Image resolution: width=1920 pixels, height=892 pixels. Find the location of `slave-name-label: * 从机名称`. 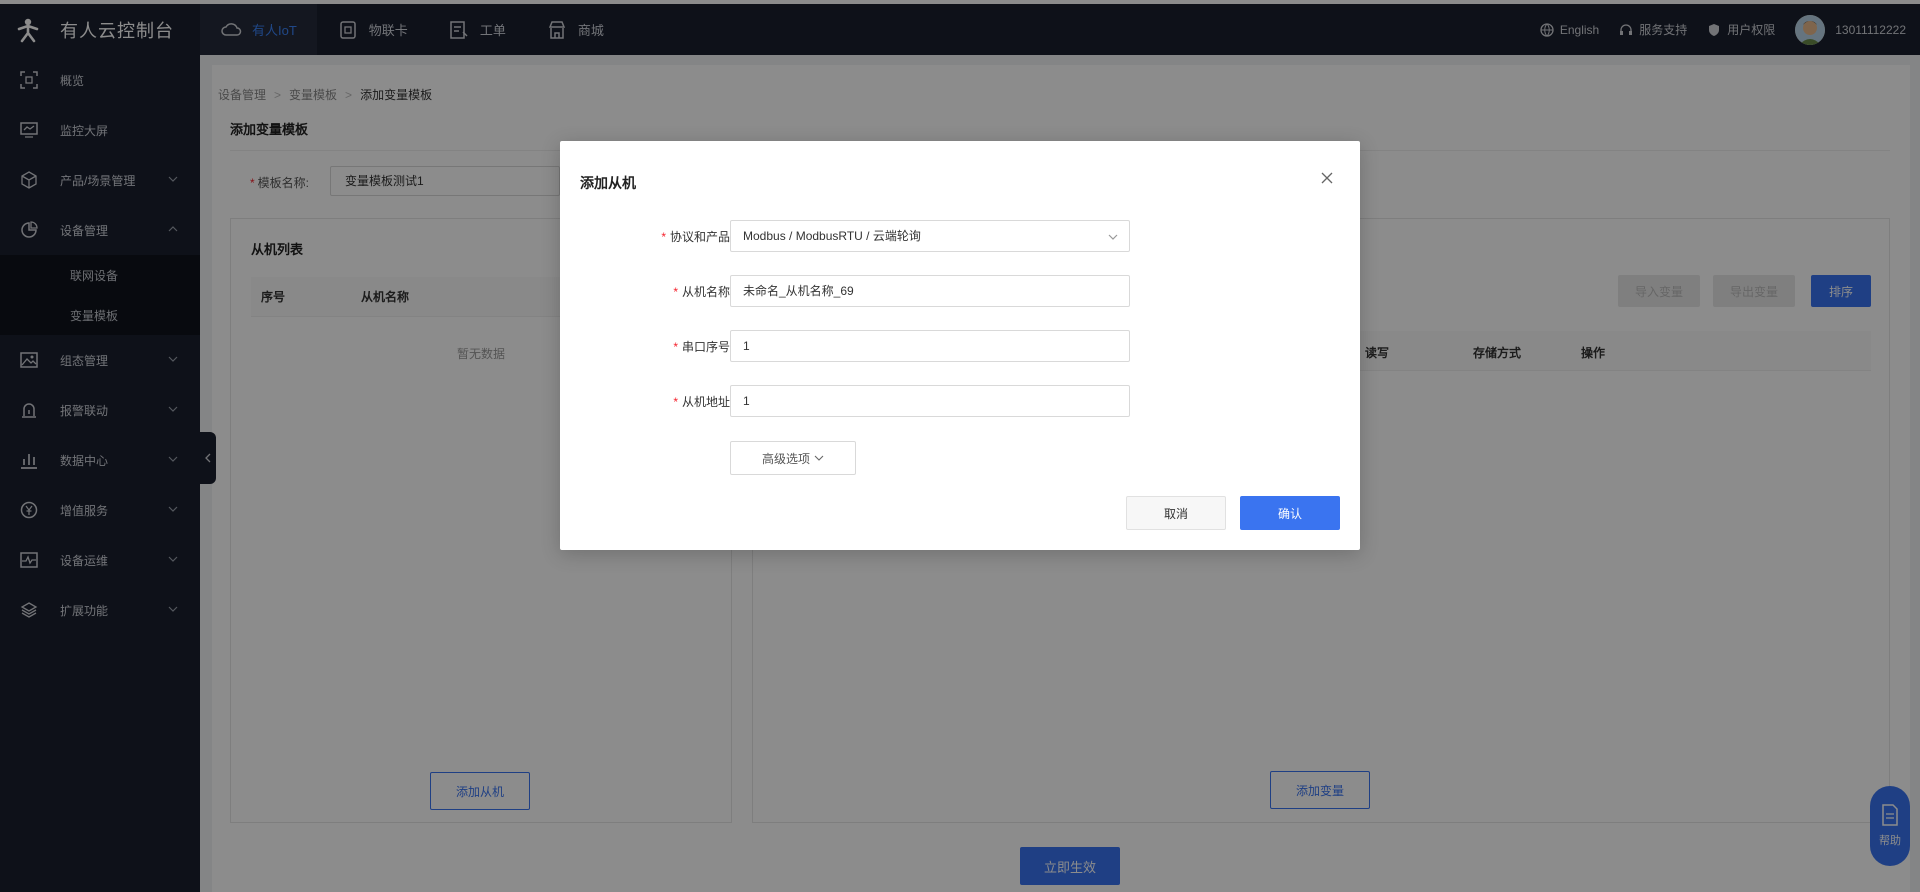

slave-name-label: * 从机名称 is located at coordinates (701, 292).